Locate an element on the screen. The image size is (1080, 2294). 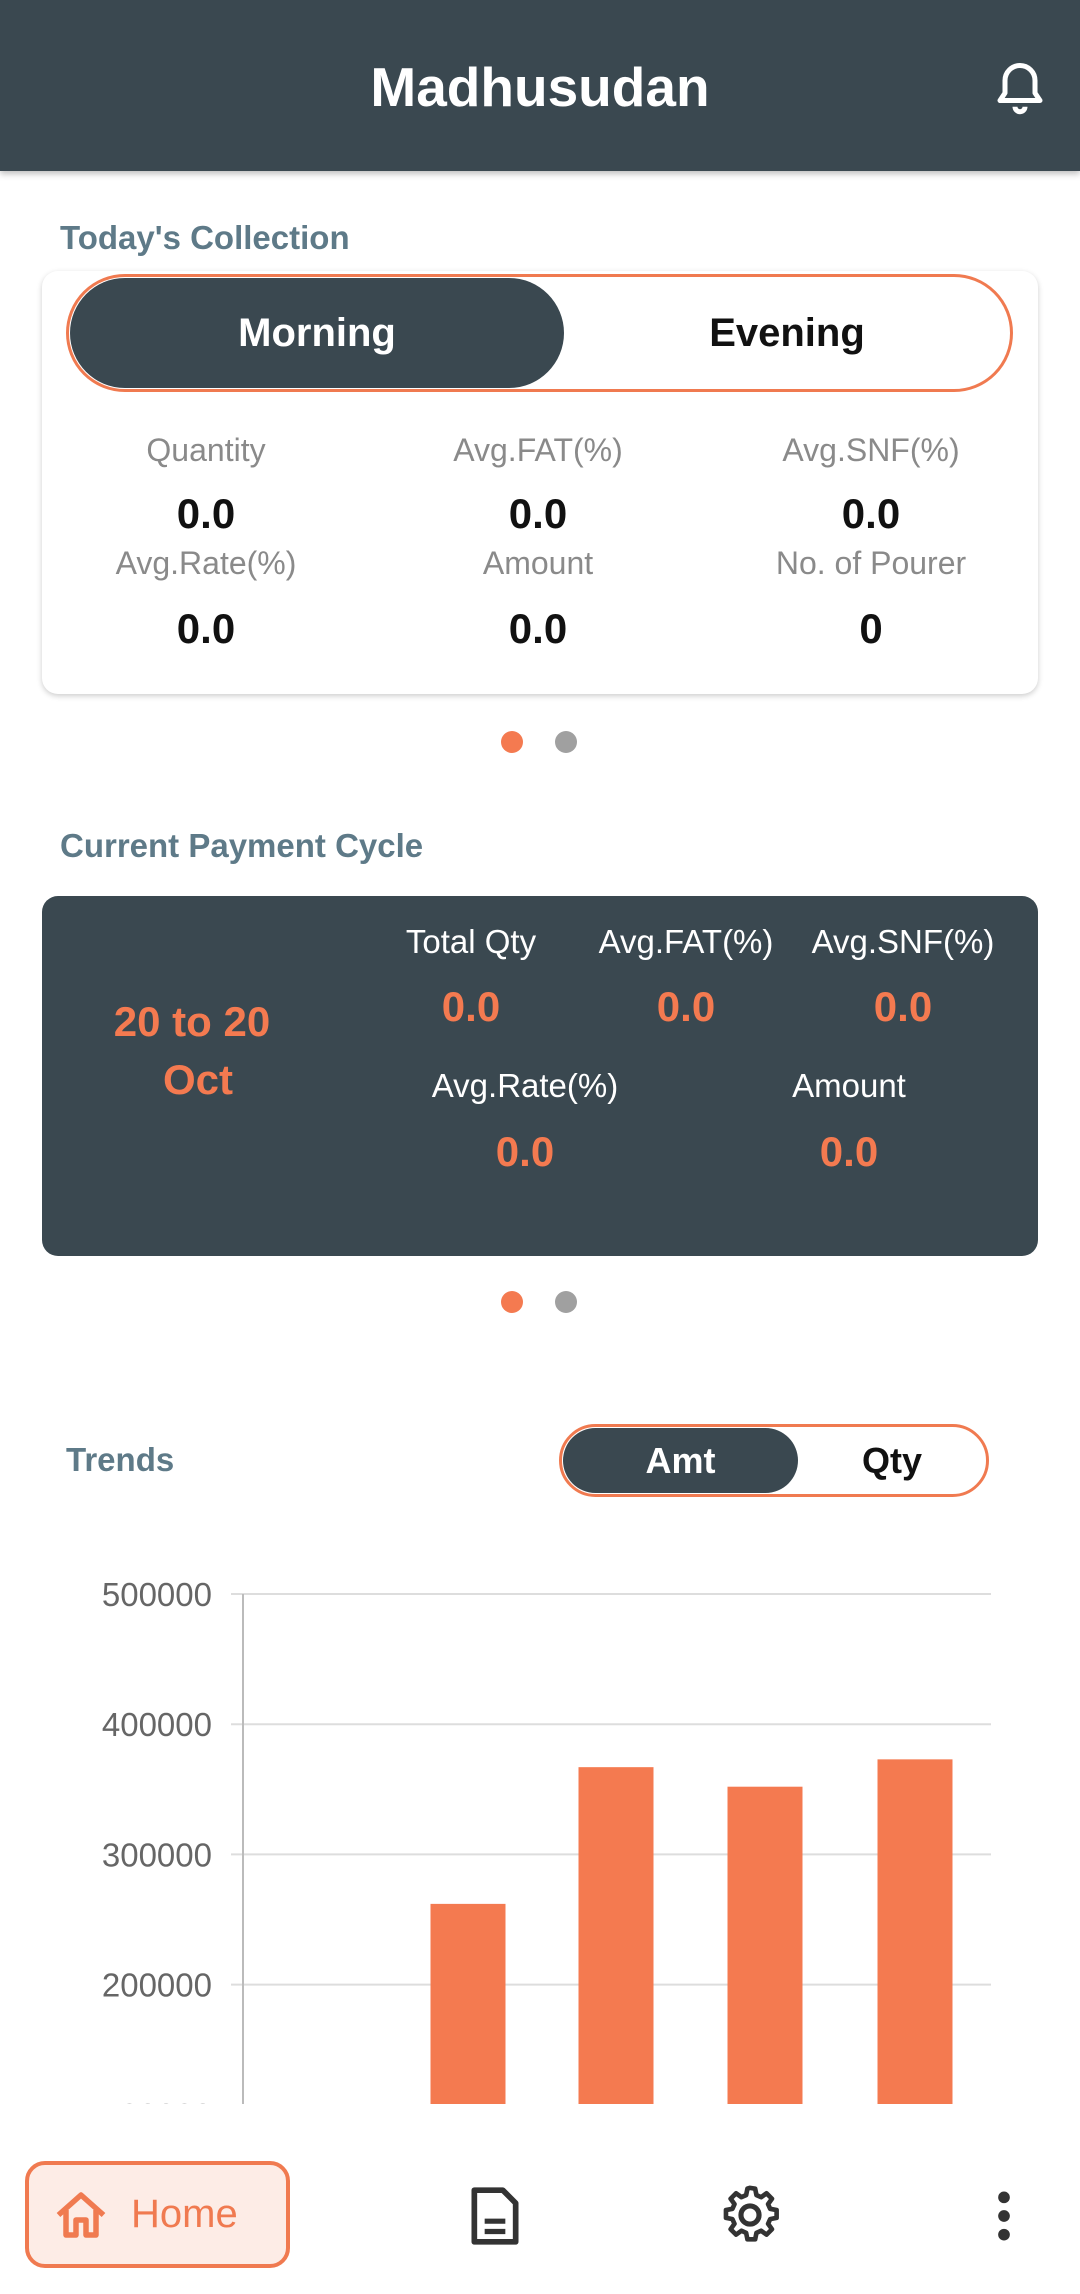
bell-icon is located at coordinates (1020, 88).